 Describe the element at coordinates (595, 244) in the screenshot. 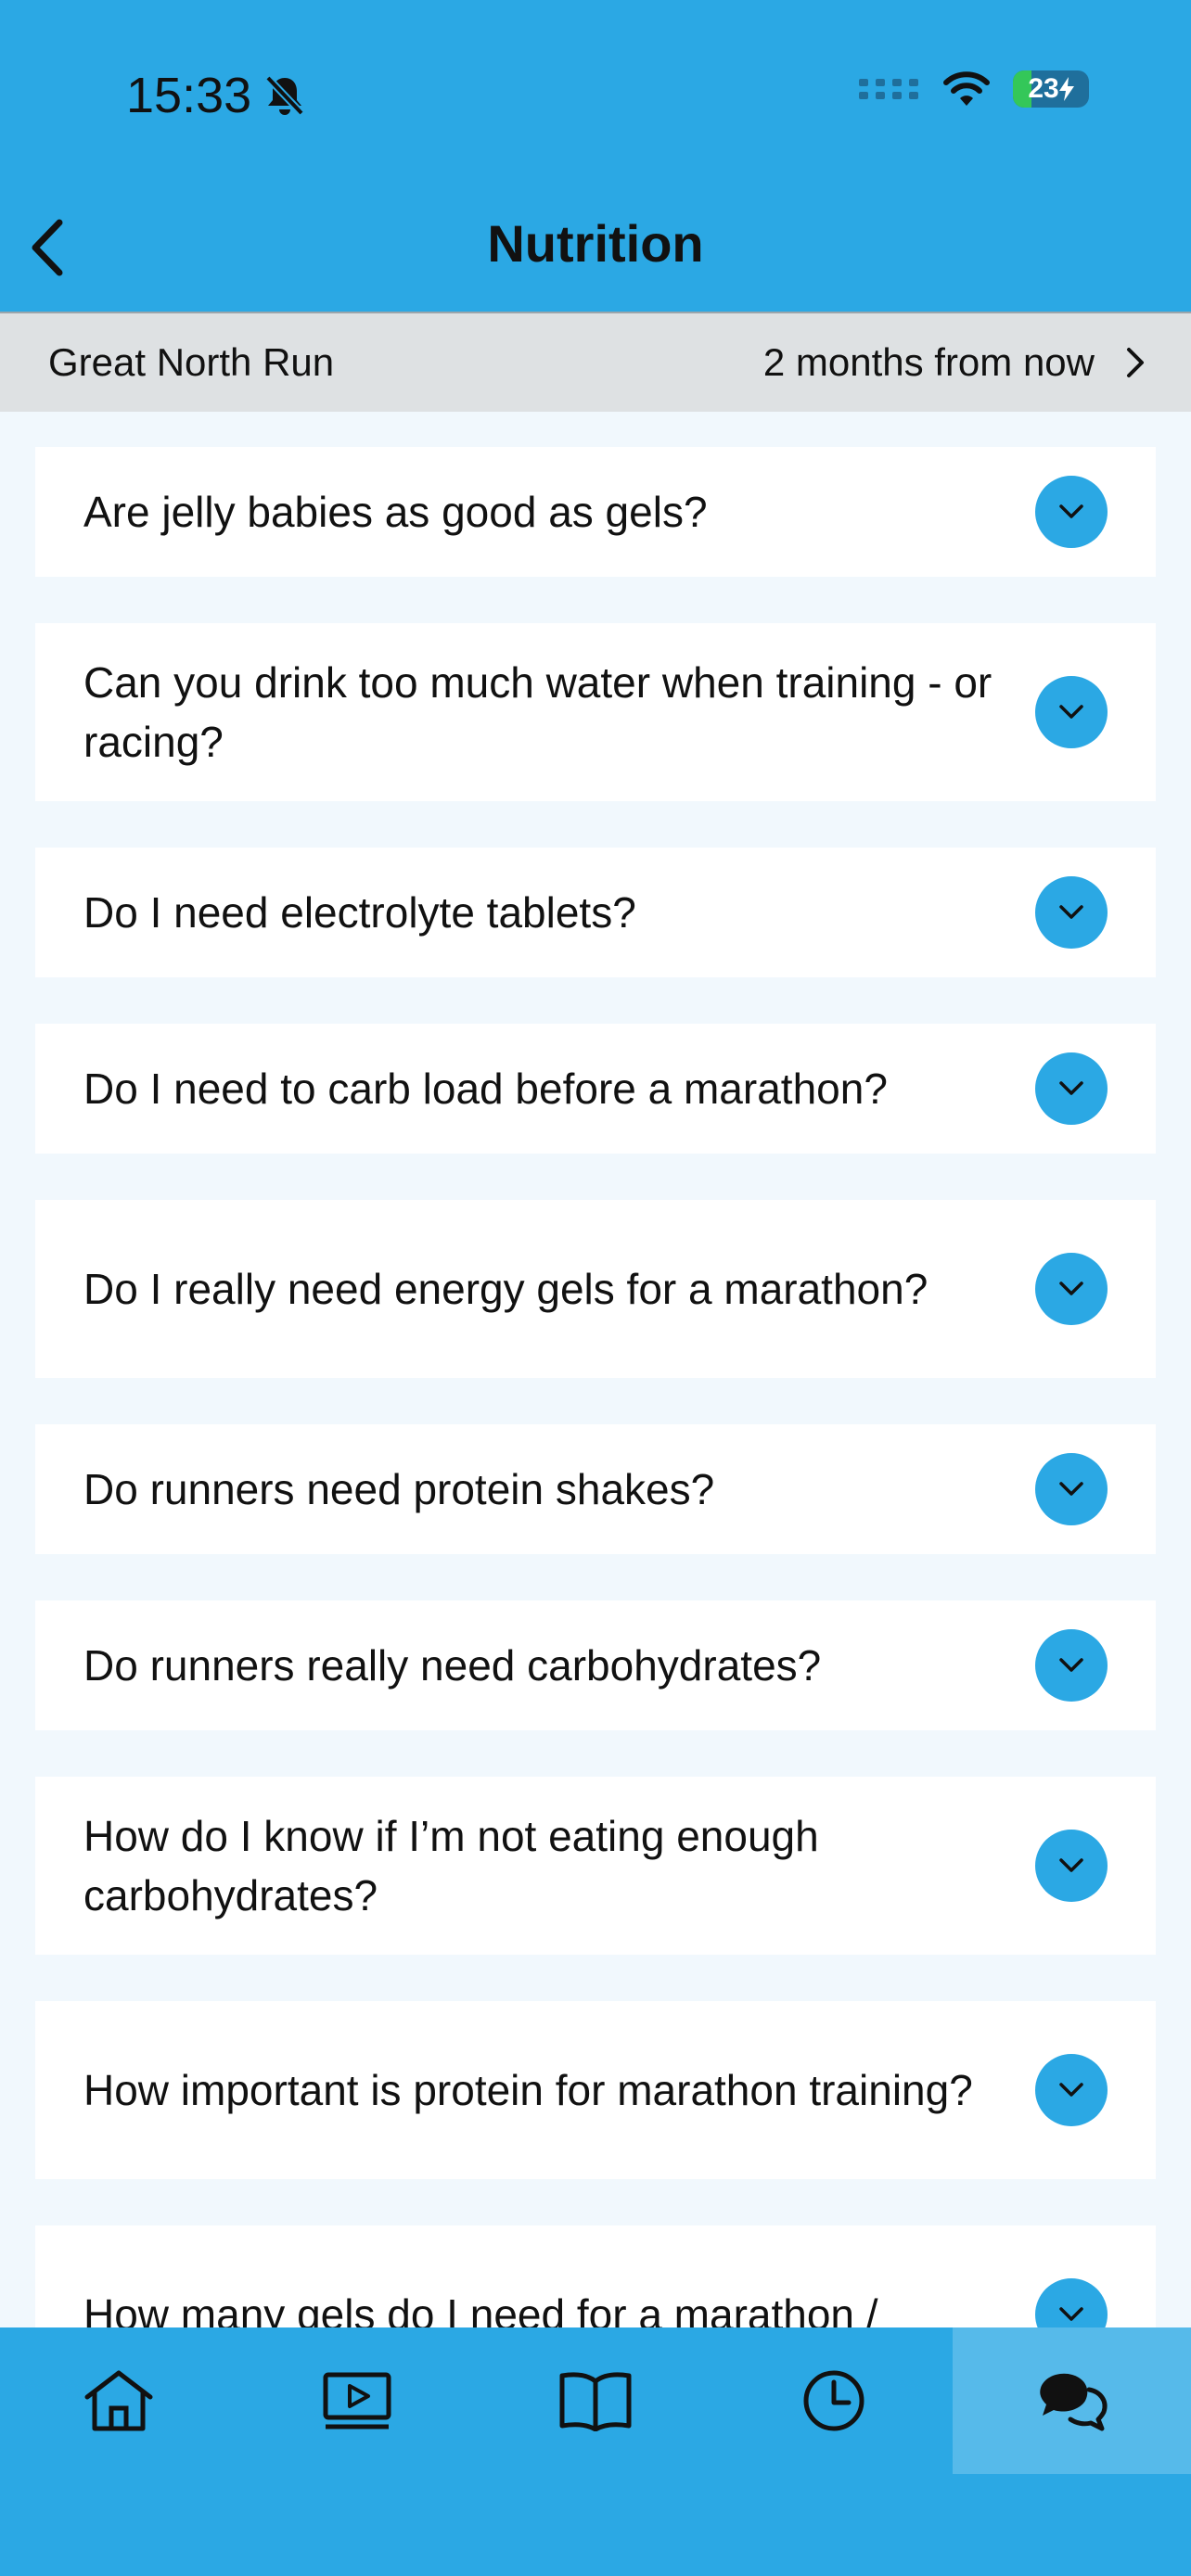

I see `page-title: Nutrition` at that location.